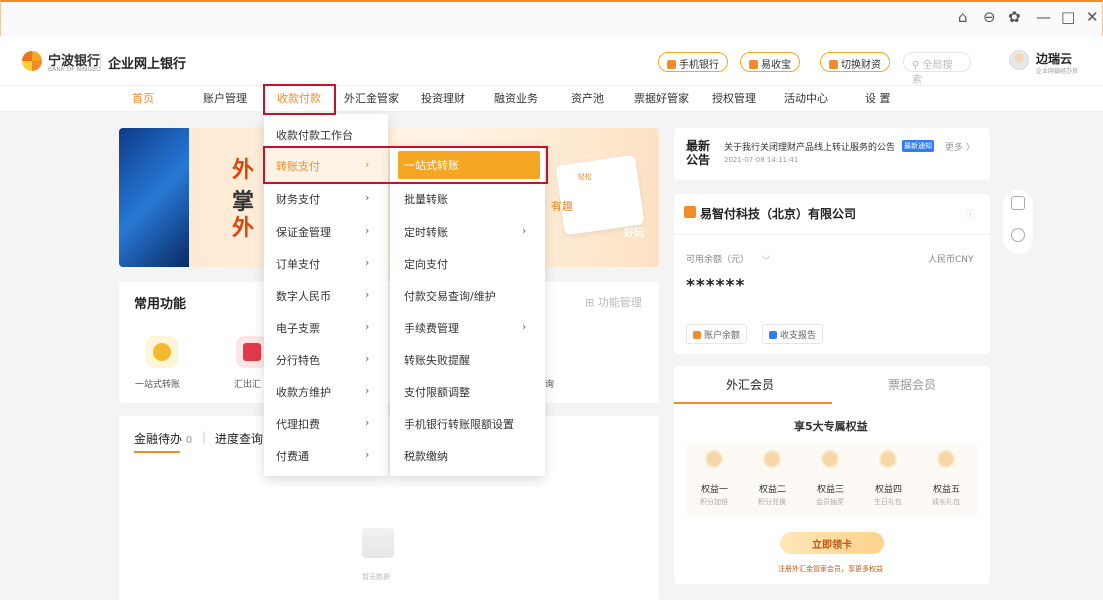  What do you see at coordinates (426, 456) in the screenshot?
I see `submenu-tax-payment: 税款缴纳` at bounding box center [426, 456].